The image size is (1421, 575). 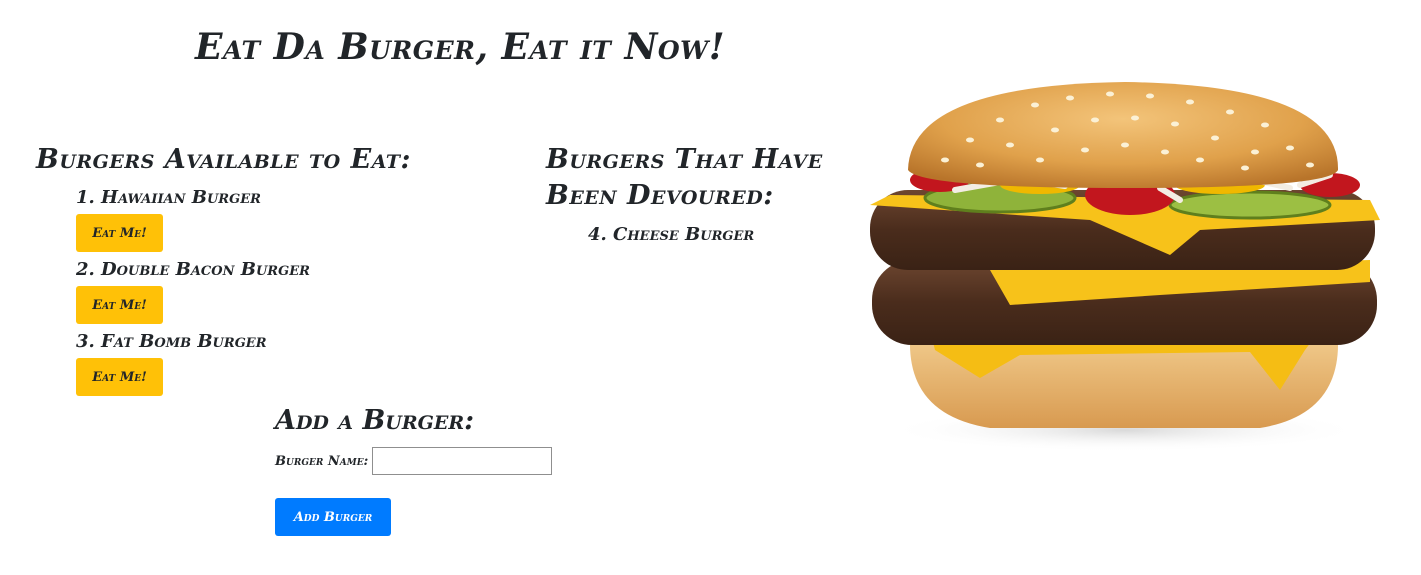 I want to click on burger-name: 3. Fat Bomb Burger, so click(x=171, y=341).